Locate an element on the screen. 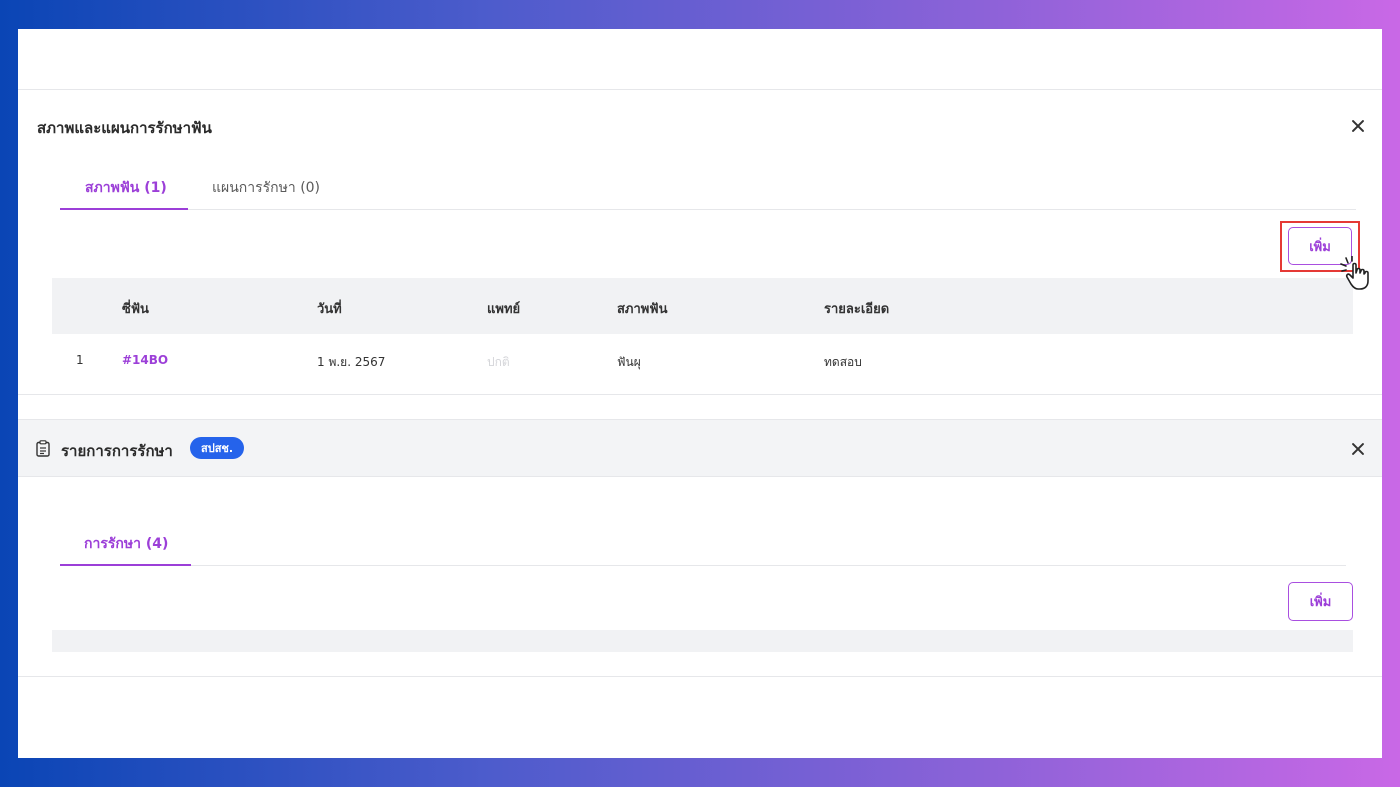 The height and width of the screenshot is (787, 1400). row-index: 1 is located at coordinates (80, 360).